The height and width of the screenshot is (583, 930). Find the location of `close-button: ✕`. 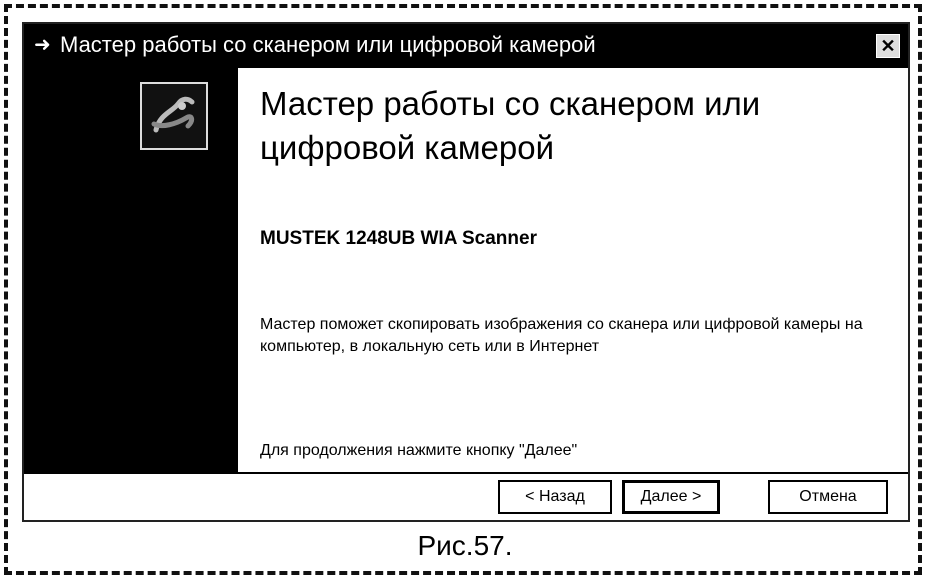

close-button: ✕ is located at coordinates (888, 46).